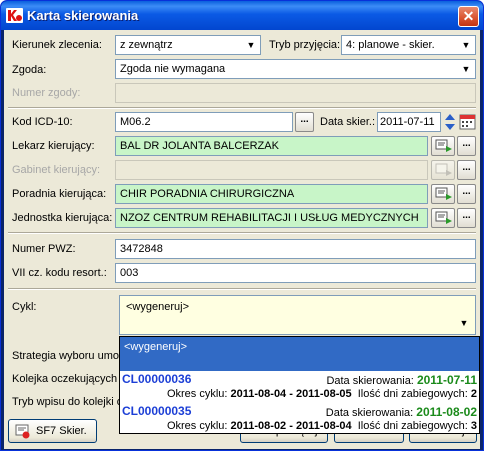 The height and width of the screenshot is (451, 484). I want to click on kierunek-label: Kierunek zlecenia:, so click(57, 45).